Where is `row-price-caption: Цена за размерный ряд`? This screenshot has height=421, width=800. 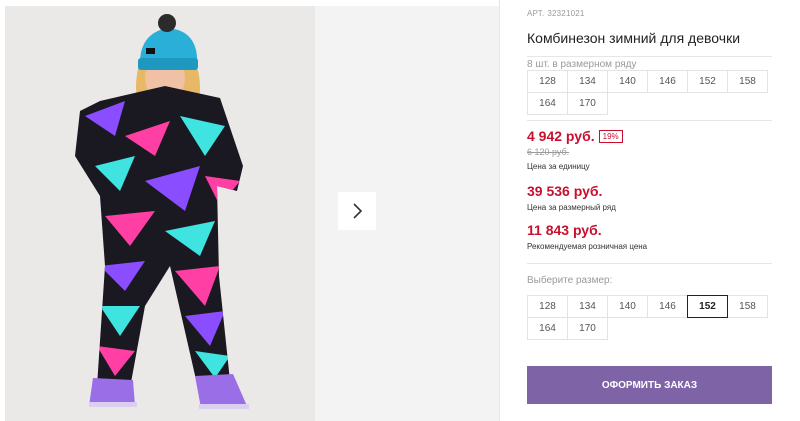
row-price-caption: Цена за размерный ряд is located at coordinates (571, 207).